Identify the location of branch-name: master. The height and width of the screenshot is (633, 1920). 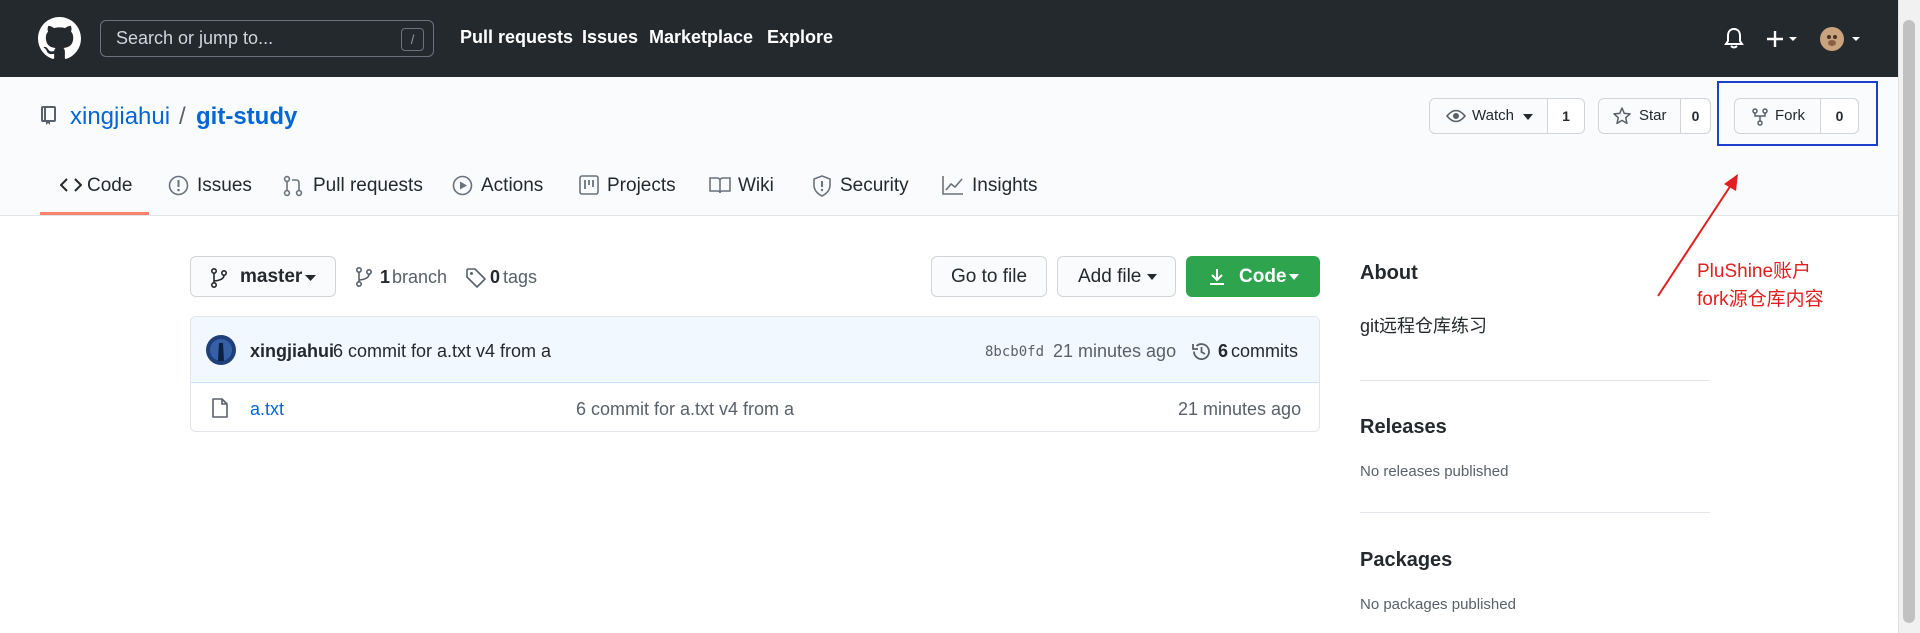
(271, 276).